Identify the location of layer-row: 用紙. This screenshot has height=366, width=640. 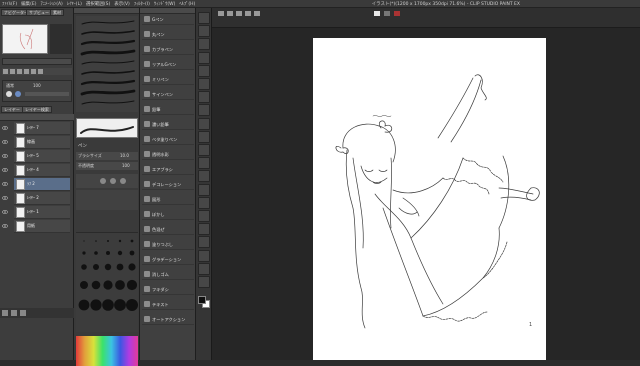
(36, 226).